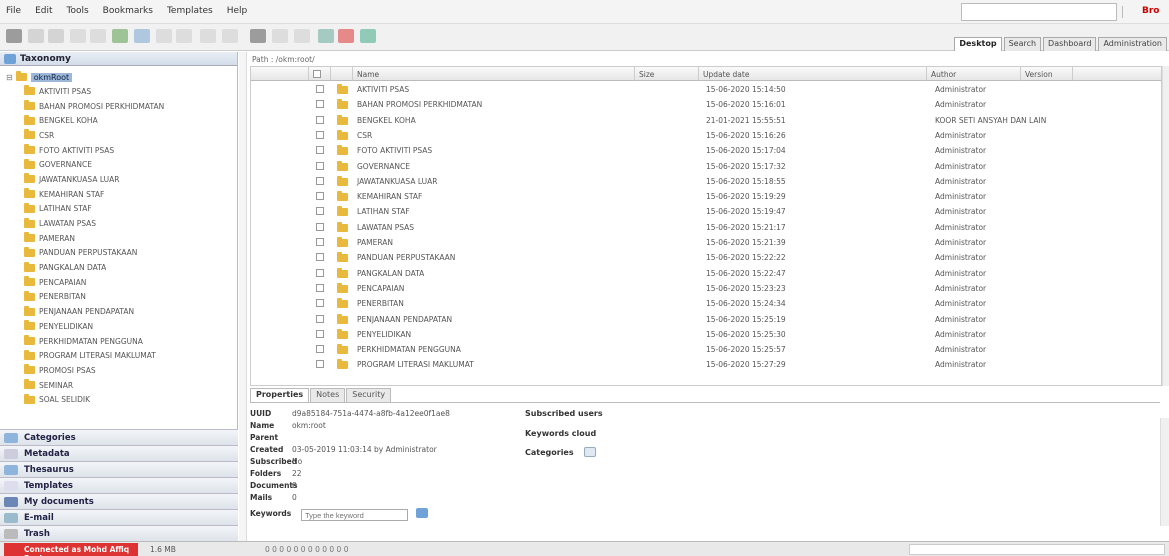 This screenshot has height=556, width=1169. I want to click on menu-edit: Edit, so click(43, 11).